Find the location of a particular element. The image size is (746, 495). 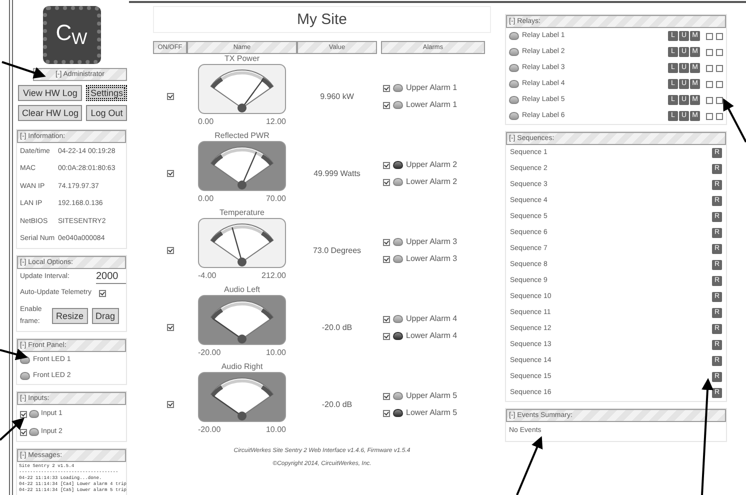

alarm-label: Lower Alarm 5 is located at coordinates (432, 413).